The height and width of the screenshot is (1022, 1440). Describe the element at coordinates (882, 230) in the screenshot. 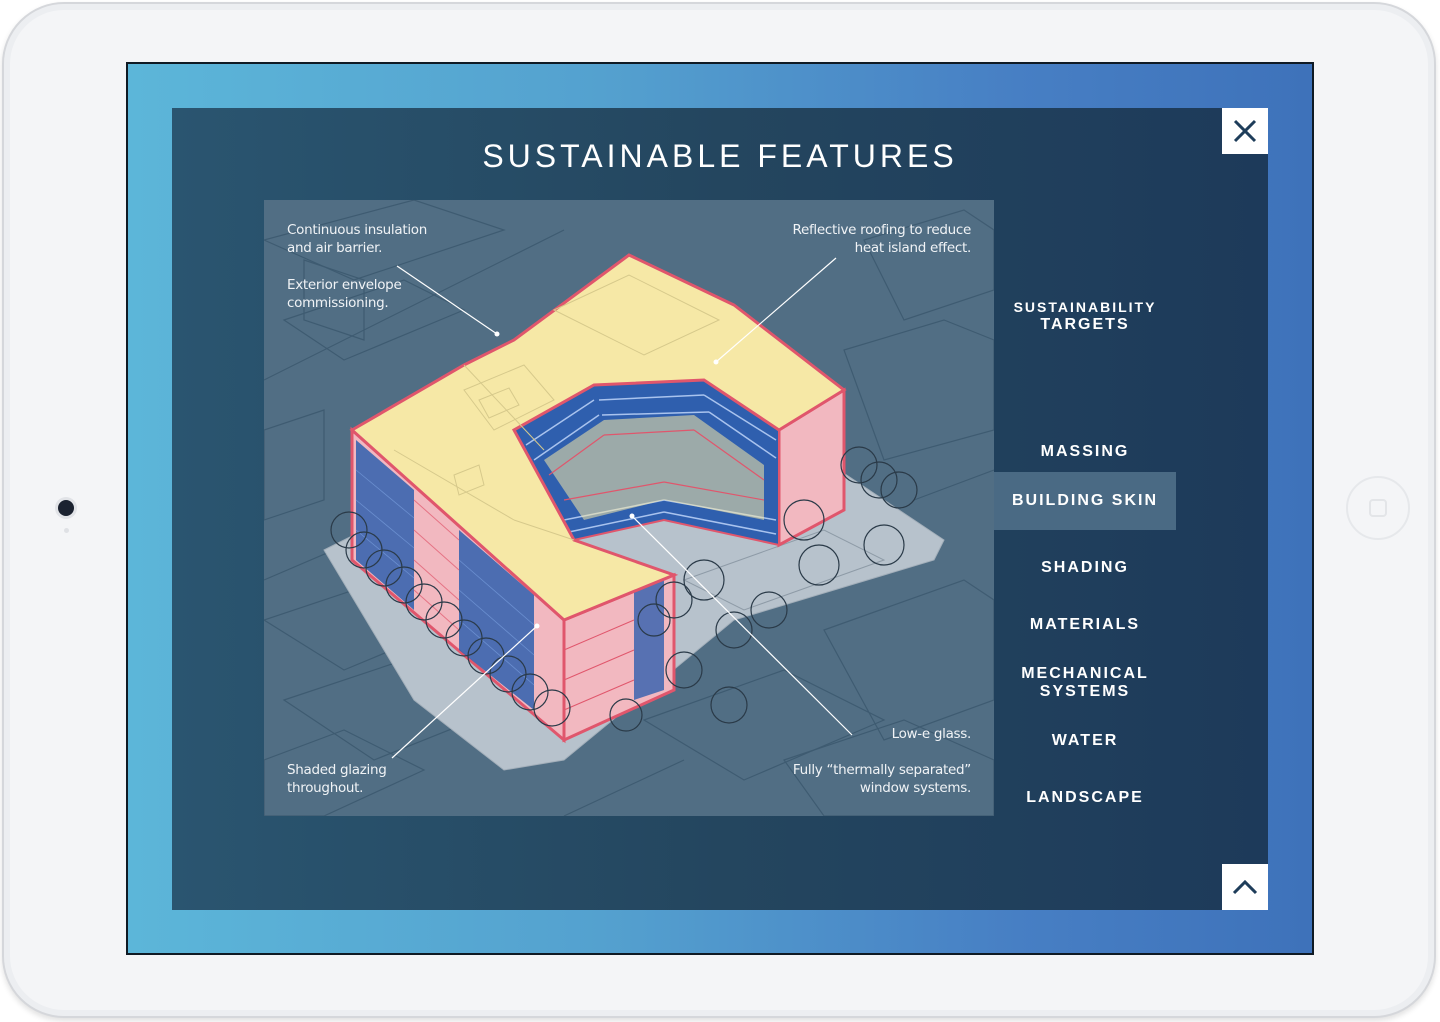

I see `annotation-line: Reflective roofing to reduce` at that location.